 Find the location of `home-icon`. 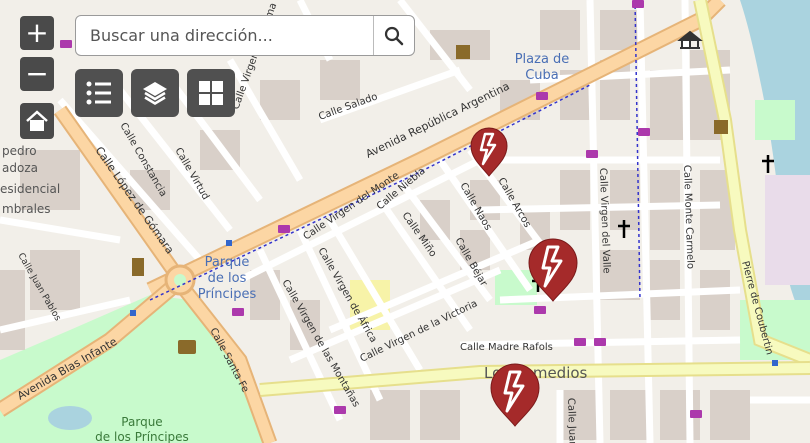

home-icon is located at coordinates (37, 120).